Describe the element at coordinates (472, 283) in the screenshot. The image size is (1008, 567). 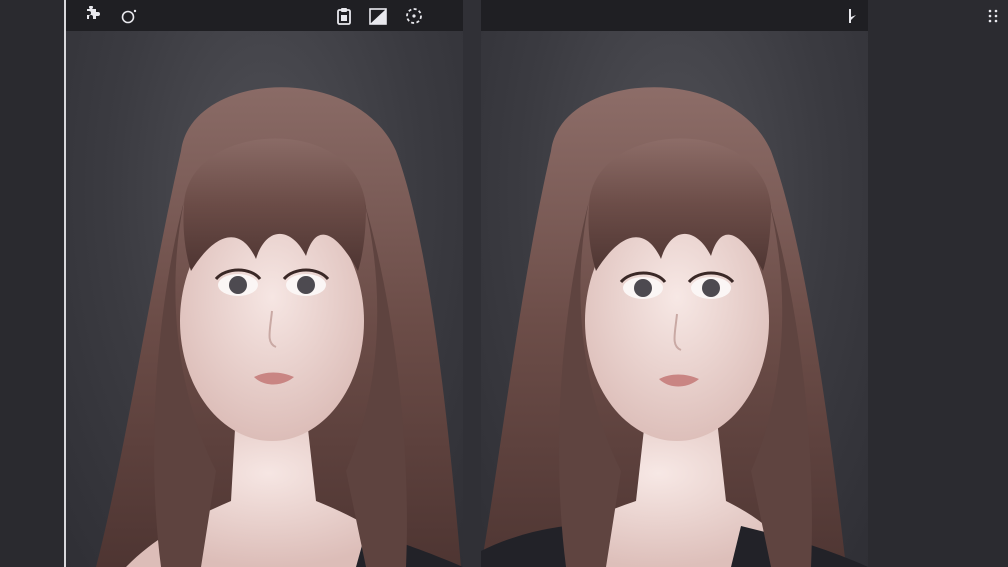
I see `panel-divider` at that location.